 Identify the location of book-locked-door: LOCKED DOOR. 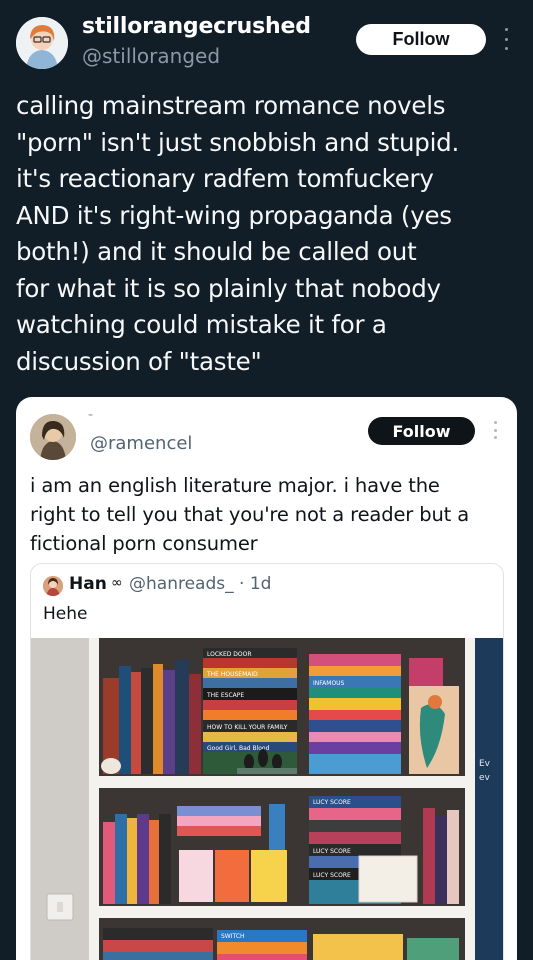
(229, 654).